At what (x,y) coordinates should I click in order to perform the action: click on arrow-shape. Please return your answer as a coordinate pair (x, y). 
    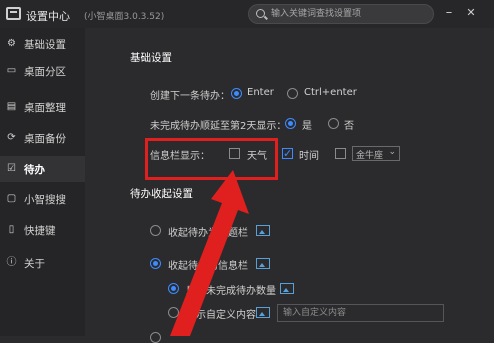
    Looking at the image, I should click on (209, 253).